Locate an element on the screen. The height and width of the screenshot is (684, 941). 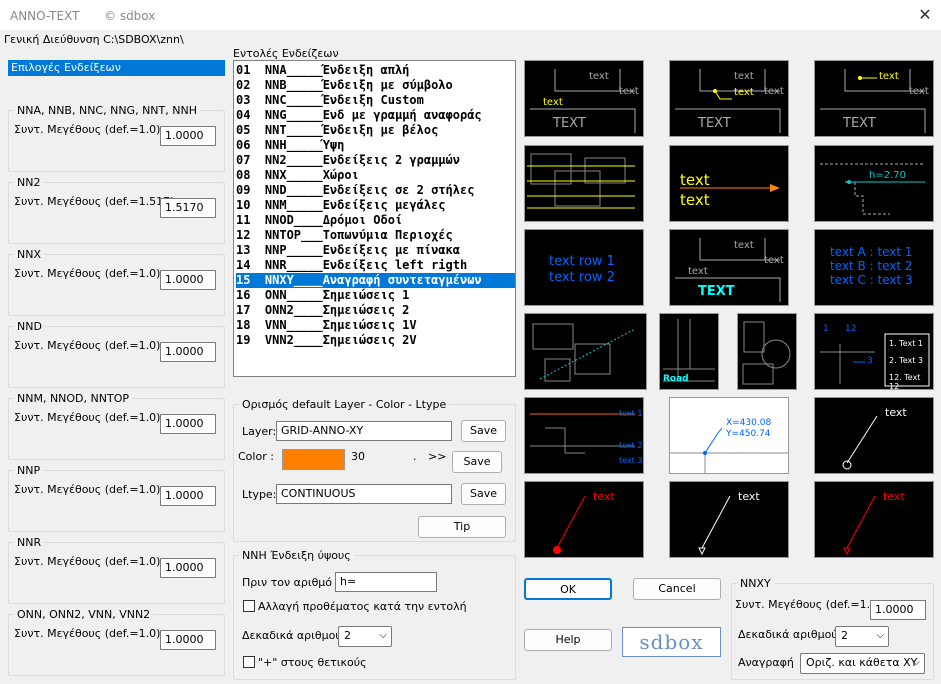
command-item: 19 VNN2____Σημειώσεις 2V is located at coordinates (375, 340).